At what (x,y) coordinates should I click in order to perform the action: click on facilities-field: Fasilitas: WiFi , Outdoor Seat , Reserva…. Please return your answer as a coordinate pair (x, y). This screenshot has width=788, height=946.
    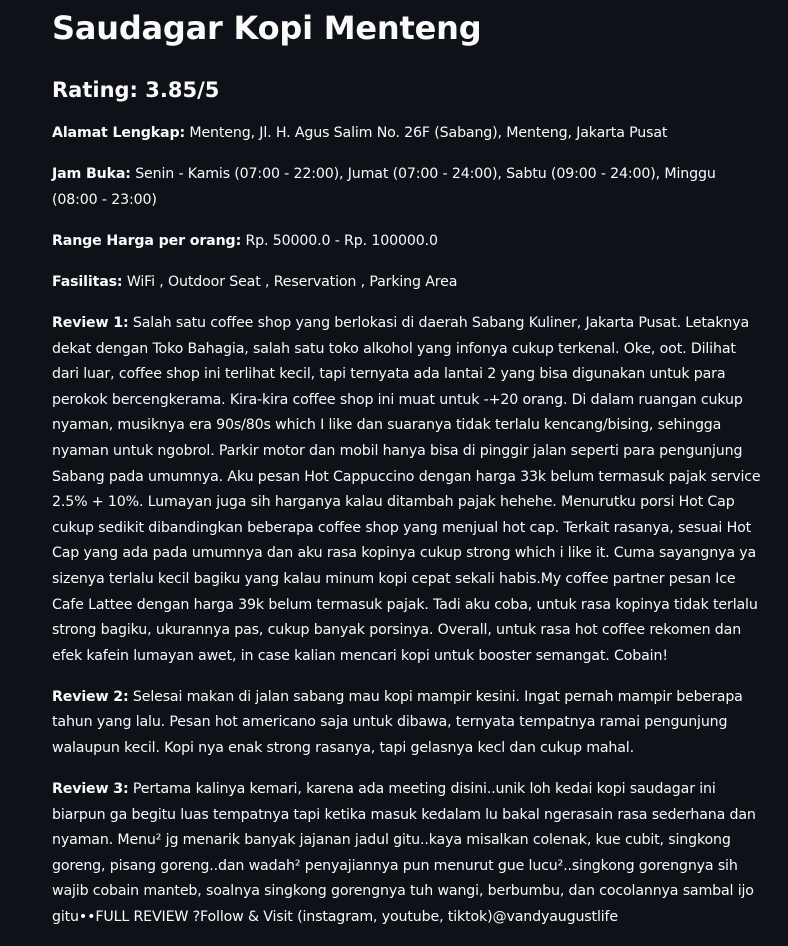
    Looking at the image, I should click on (408, 283).